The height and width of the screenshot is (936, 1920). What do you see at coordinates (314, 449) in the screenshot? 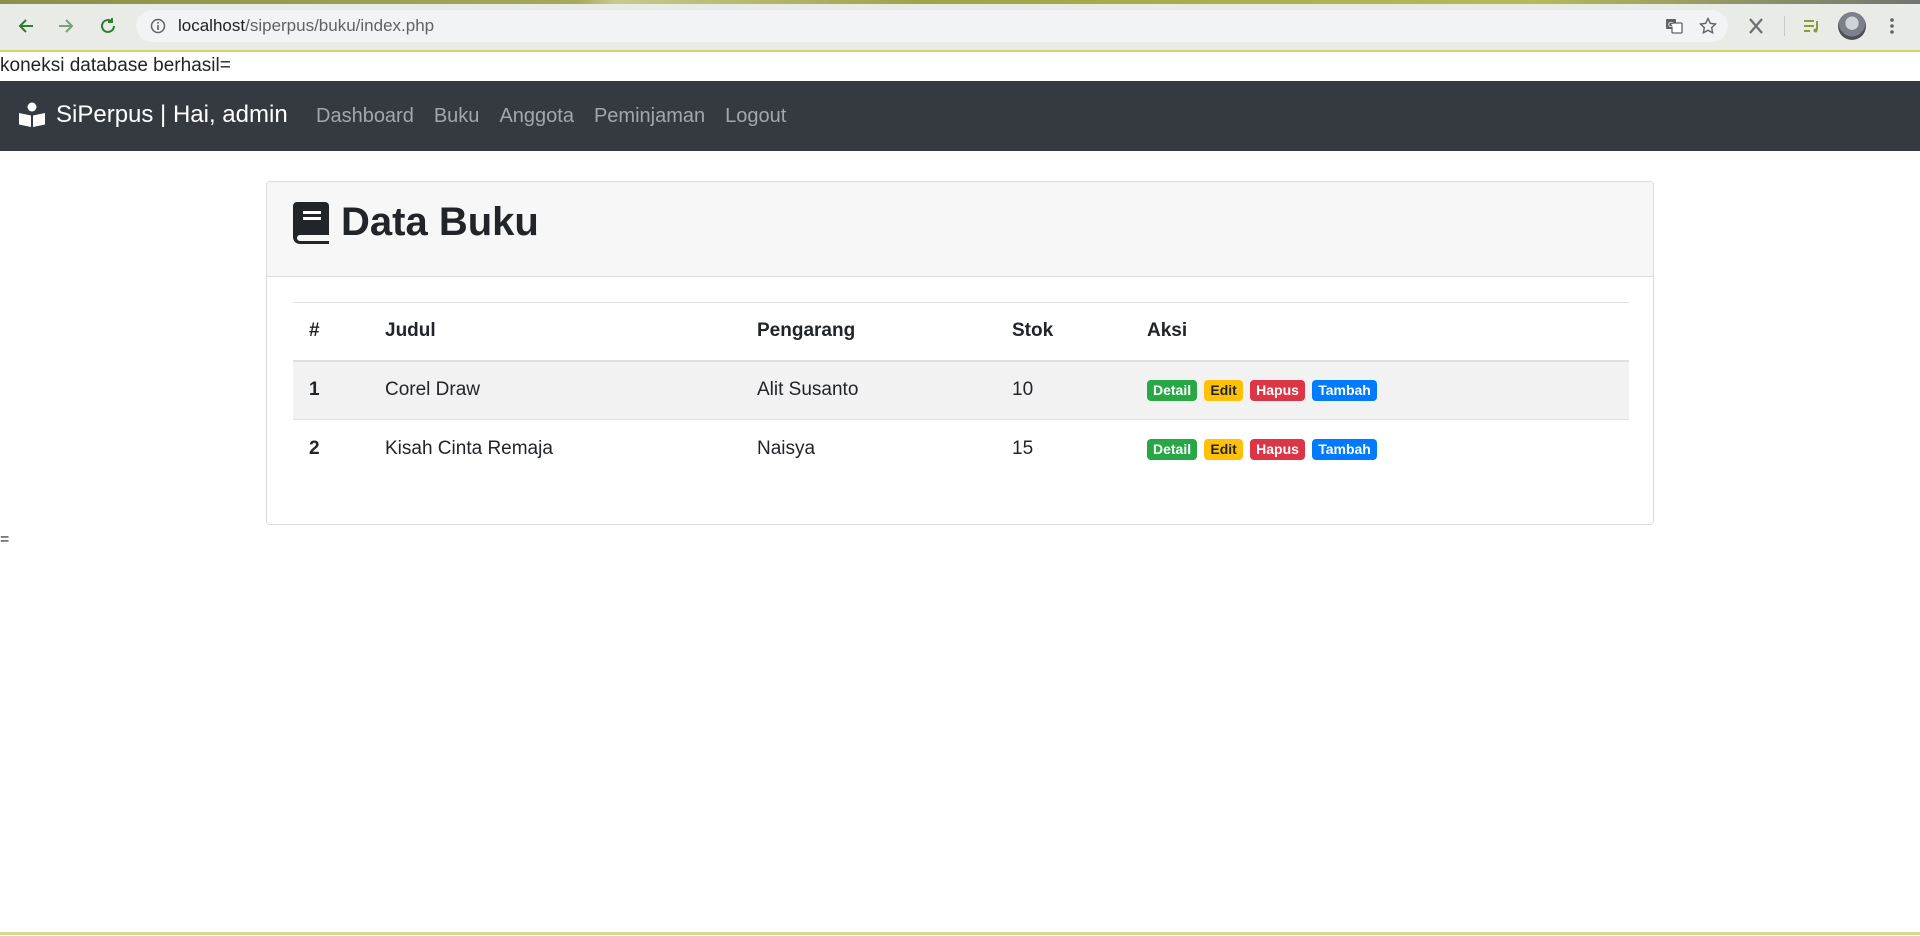
I see `row-number: 2` at bounding box center [314, 449].